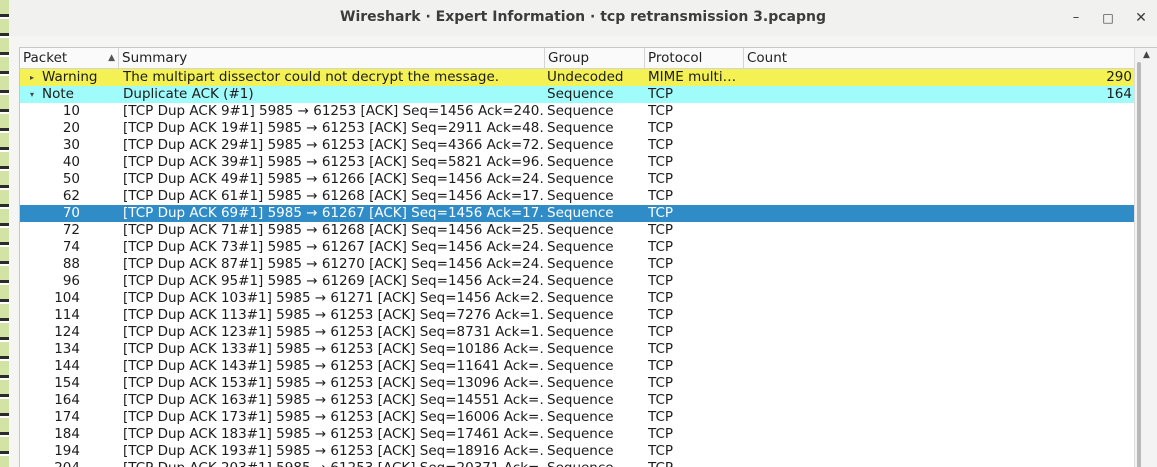 The image size is (1157, 467). What do you see at coordinates (1146, 55) in the screenshot?
I see `scroll-up-arrow-icon: ▲` at bounding box center [1146, 55].